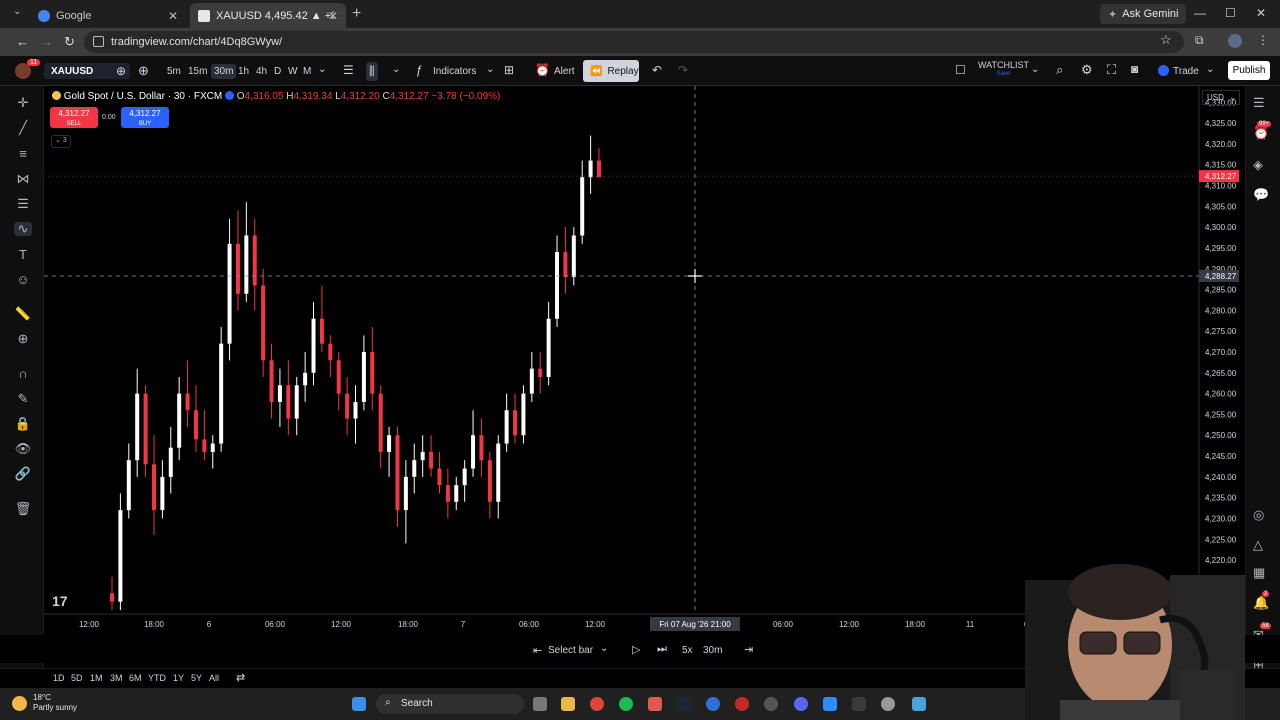 The width and height of the screenshot is (1280, 720). I want to click on weather-widget: 18°C Partly sunny, so click(55, 703).